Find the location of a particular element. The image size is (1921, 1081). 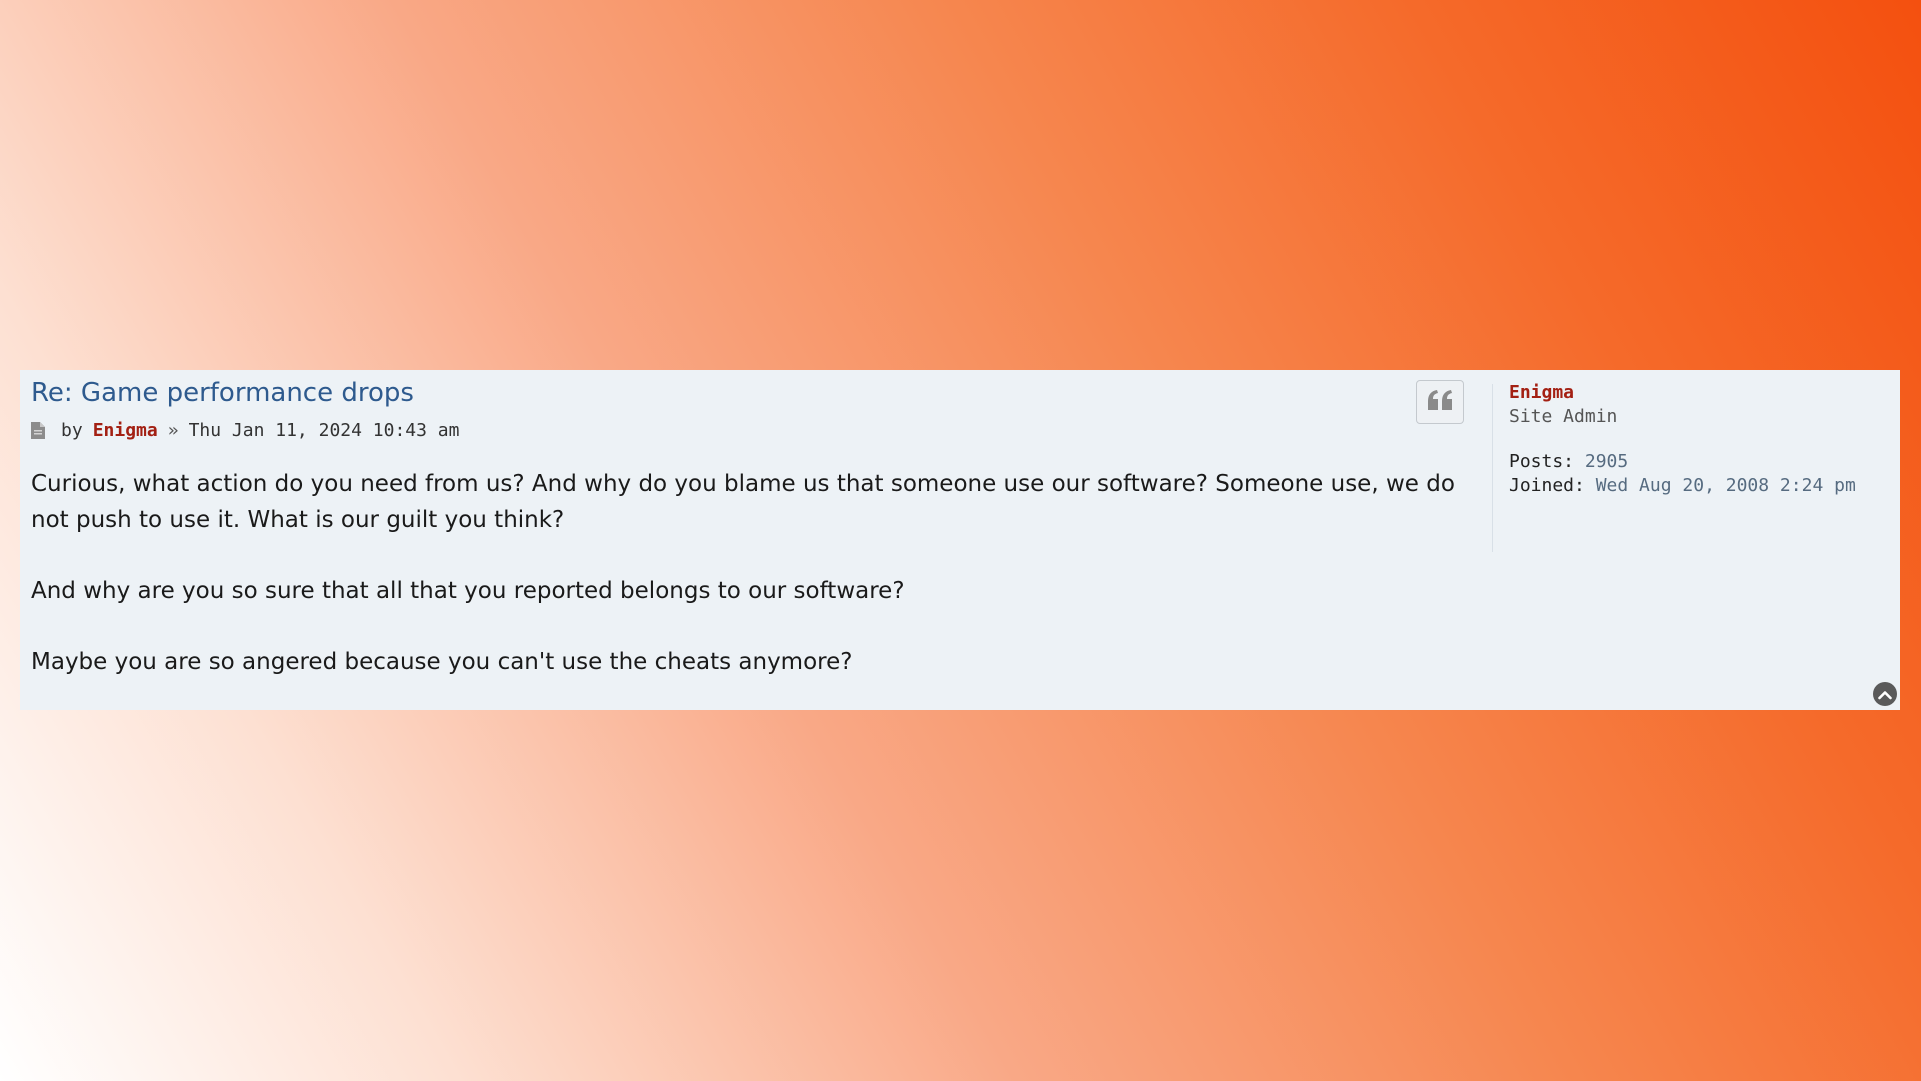

profile-username: Enigma is located at coordinates (1682, 394).